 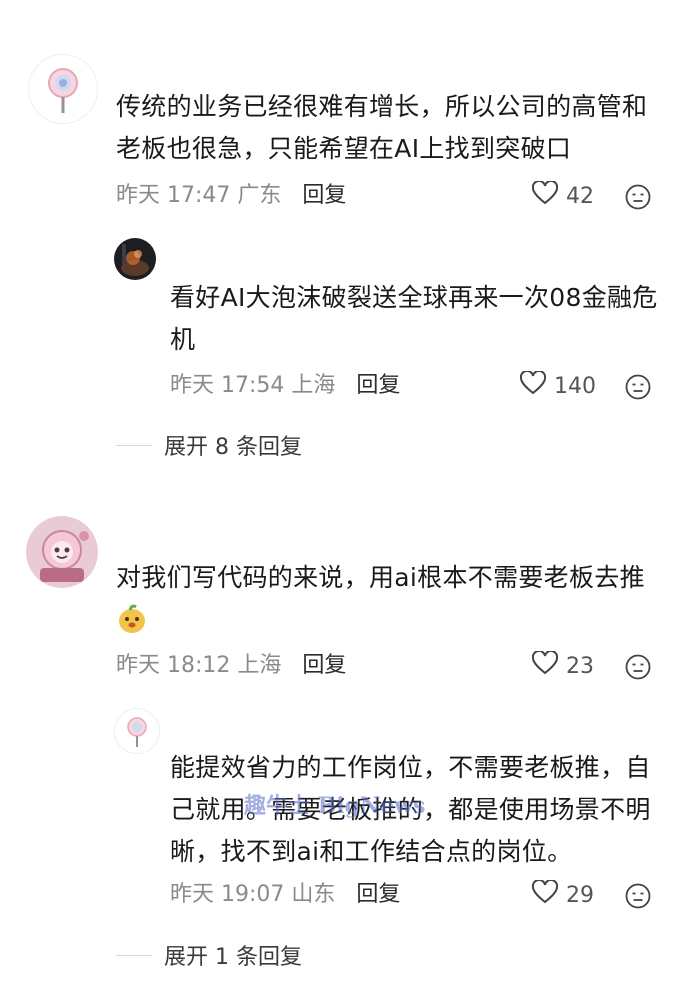 I want to click on reply-meta: 昨天 17:54 上海 回复, so click(x=285, y=386).